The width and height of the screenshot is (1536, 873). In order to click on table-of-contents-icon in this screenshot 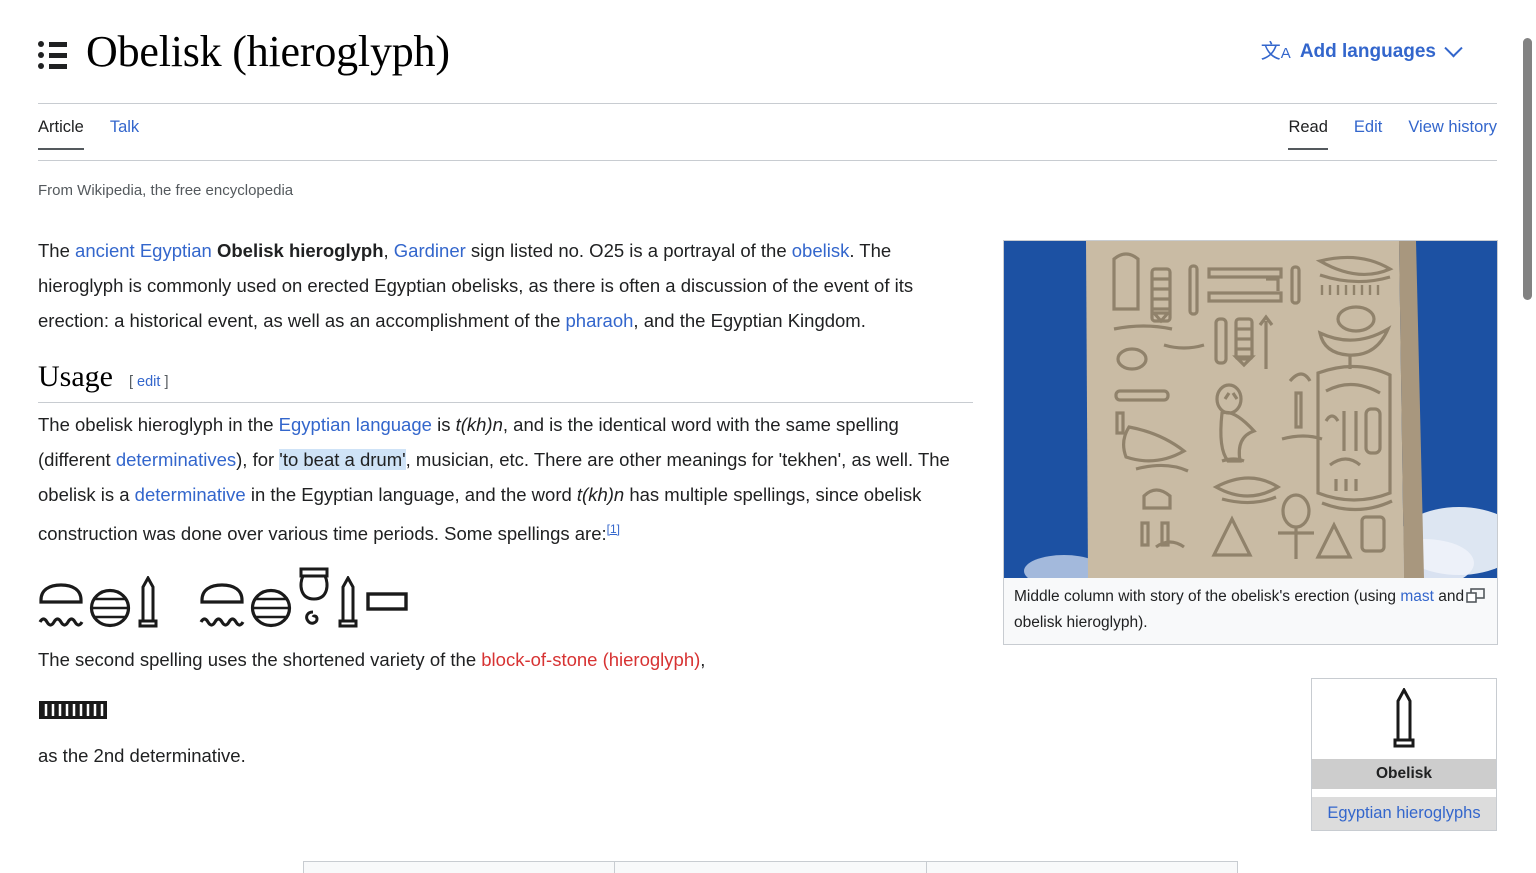, I will do `click(53, 55)`.